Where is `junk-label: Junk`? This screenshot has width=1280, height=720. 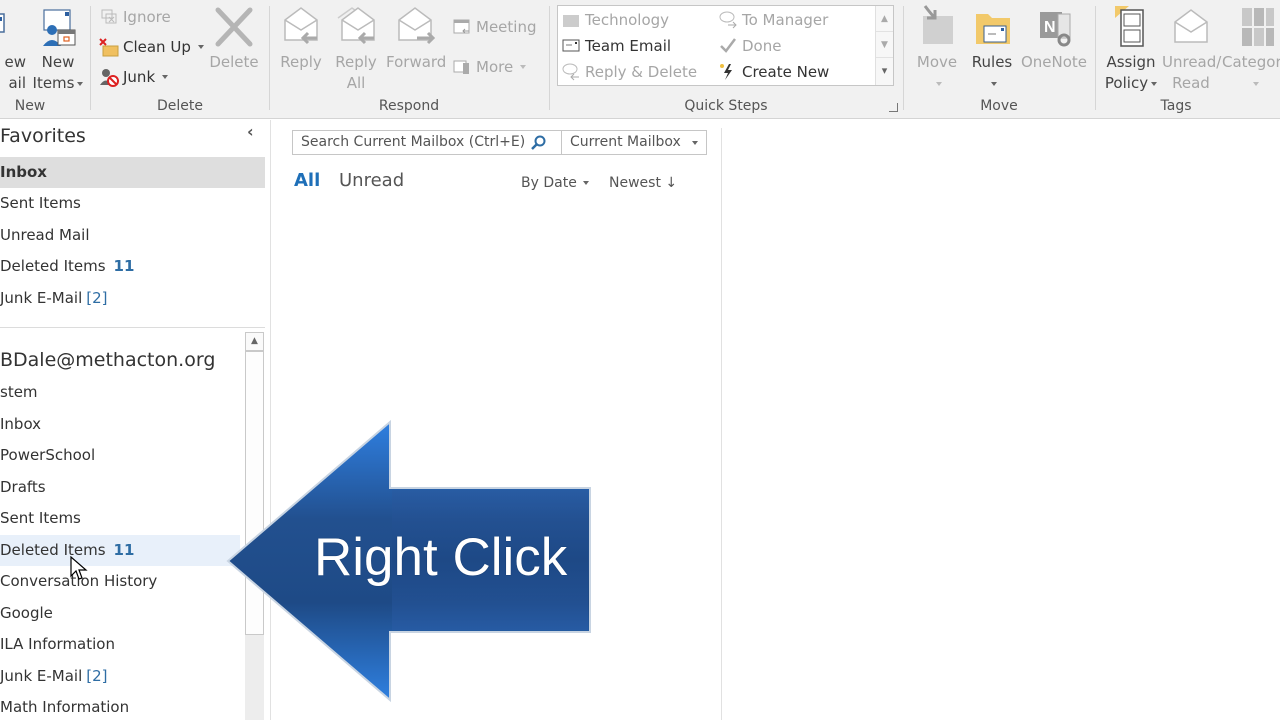
junk-label: Junk is located at coordinates (139, 77).